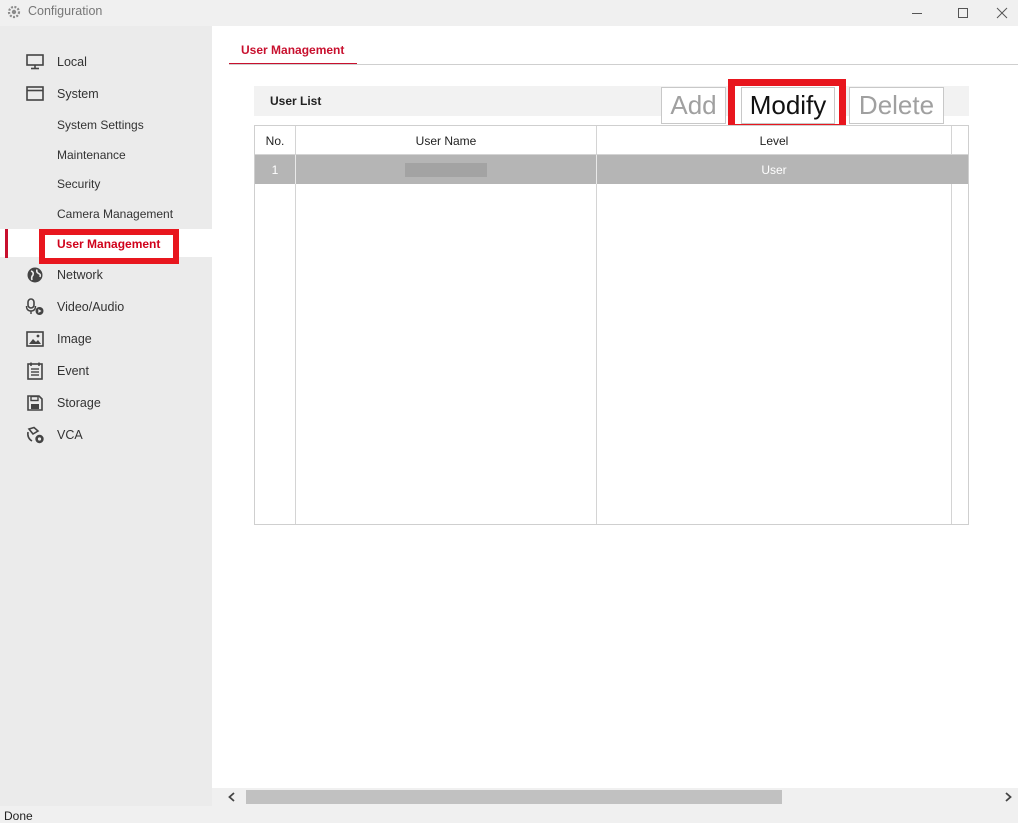  I want to click on sidebar-item-label: Video/Audio, so click(91, 307).